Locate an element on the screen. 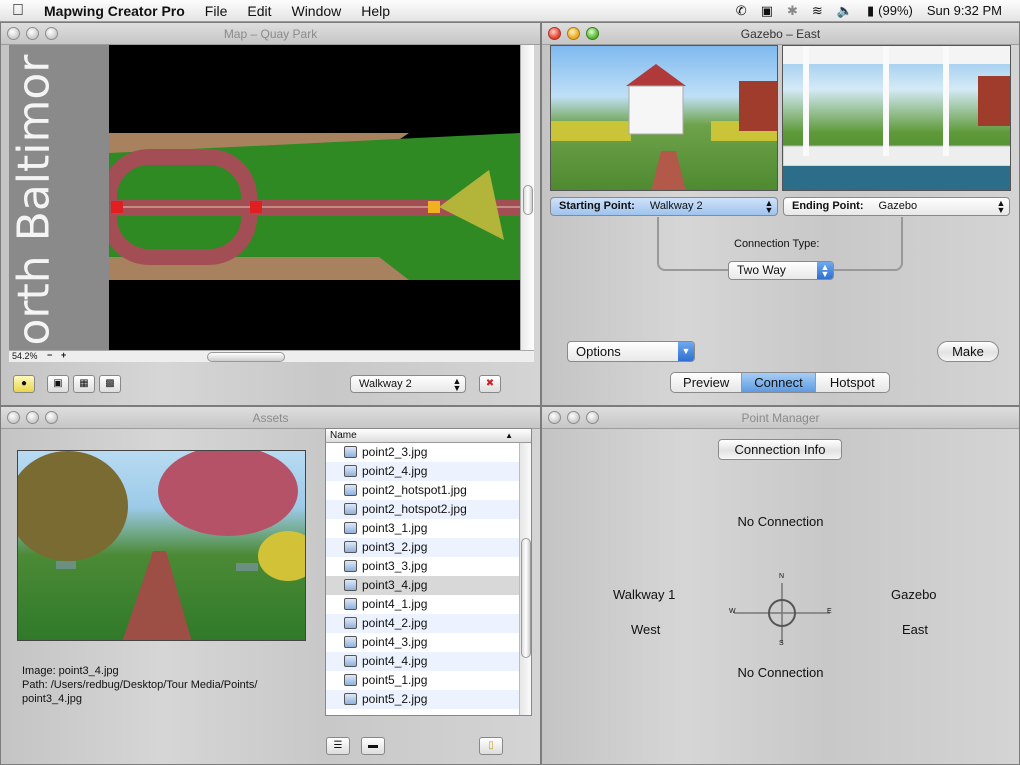 This screenshot has width=1020, height=765. point-manager-titlebar: Point Manager is located at coordinates (780, 418).